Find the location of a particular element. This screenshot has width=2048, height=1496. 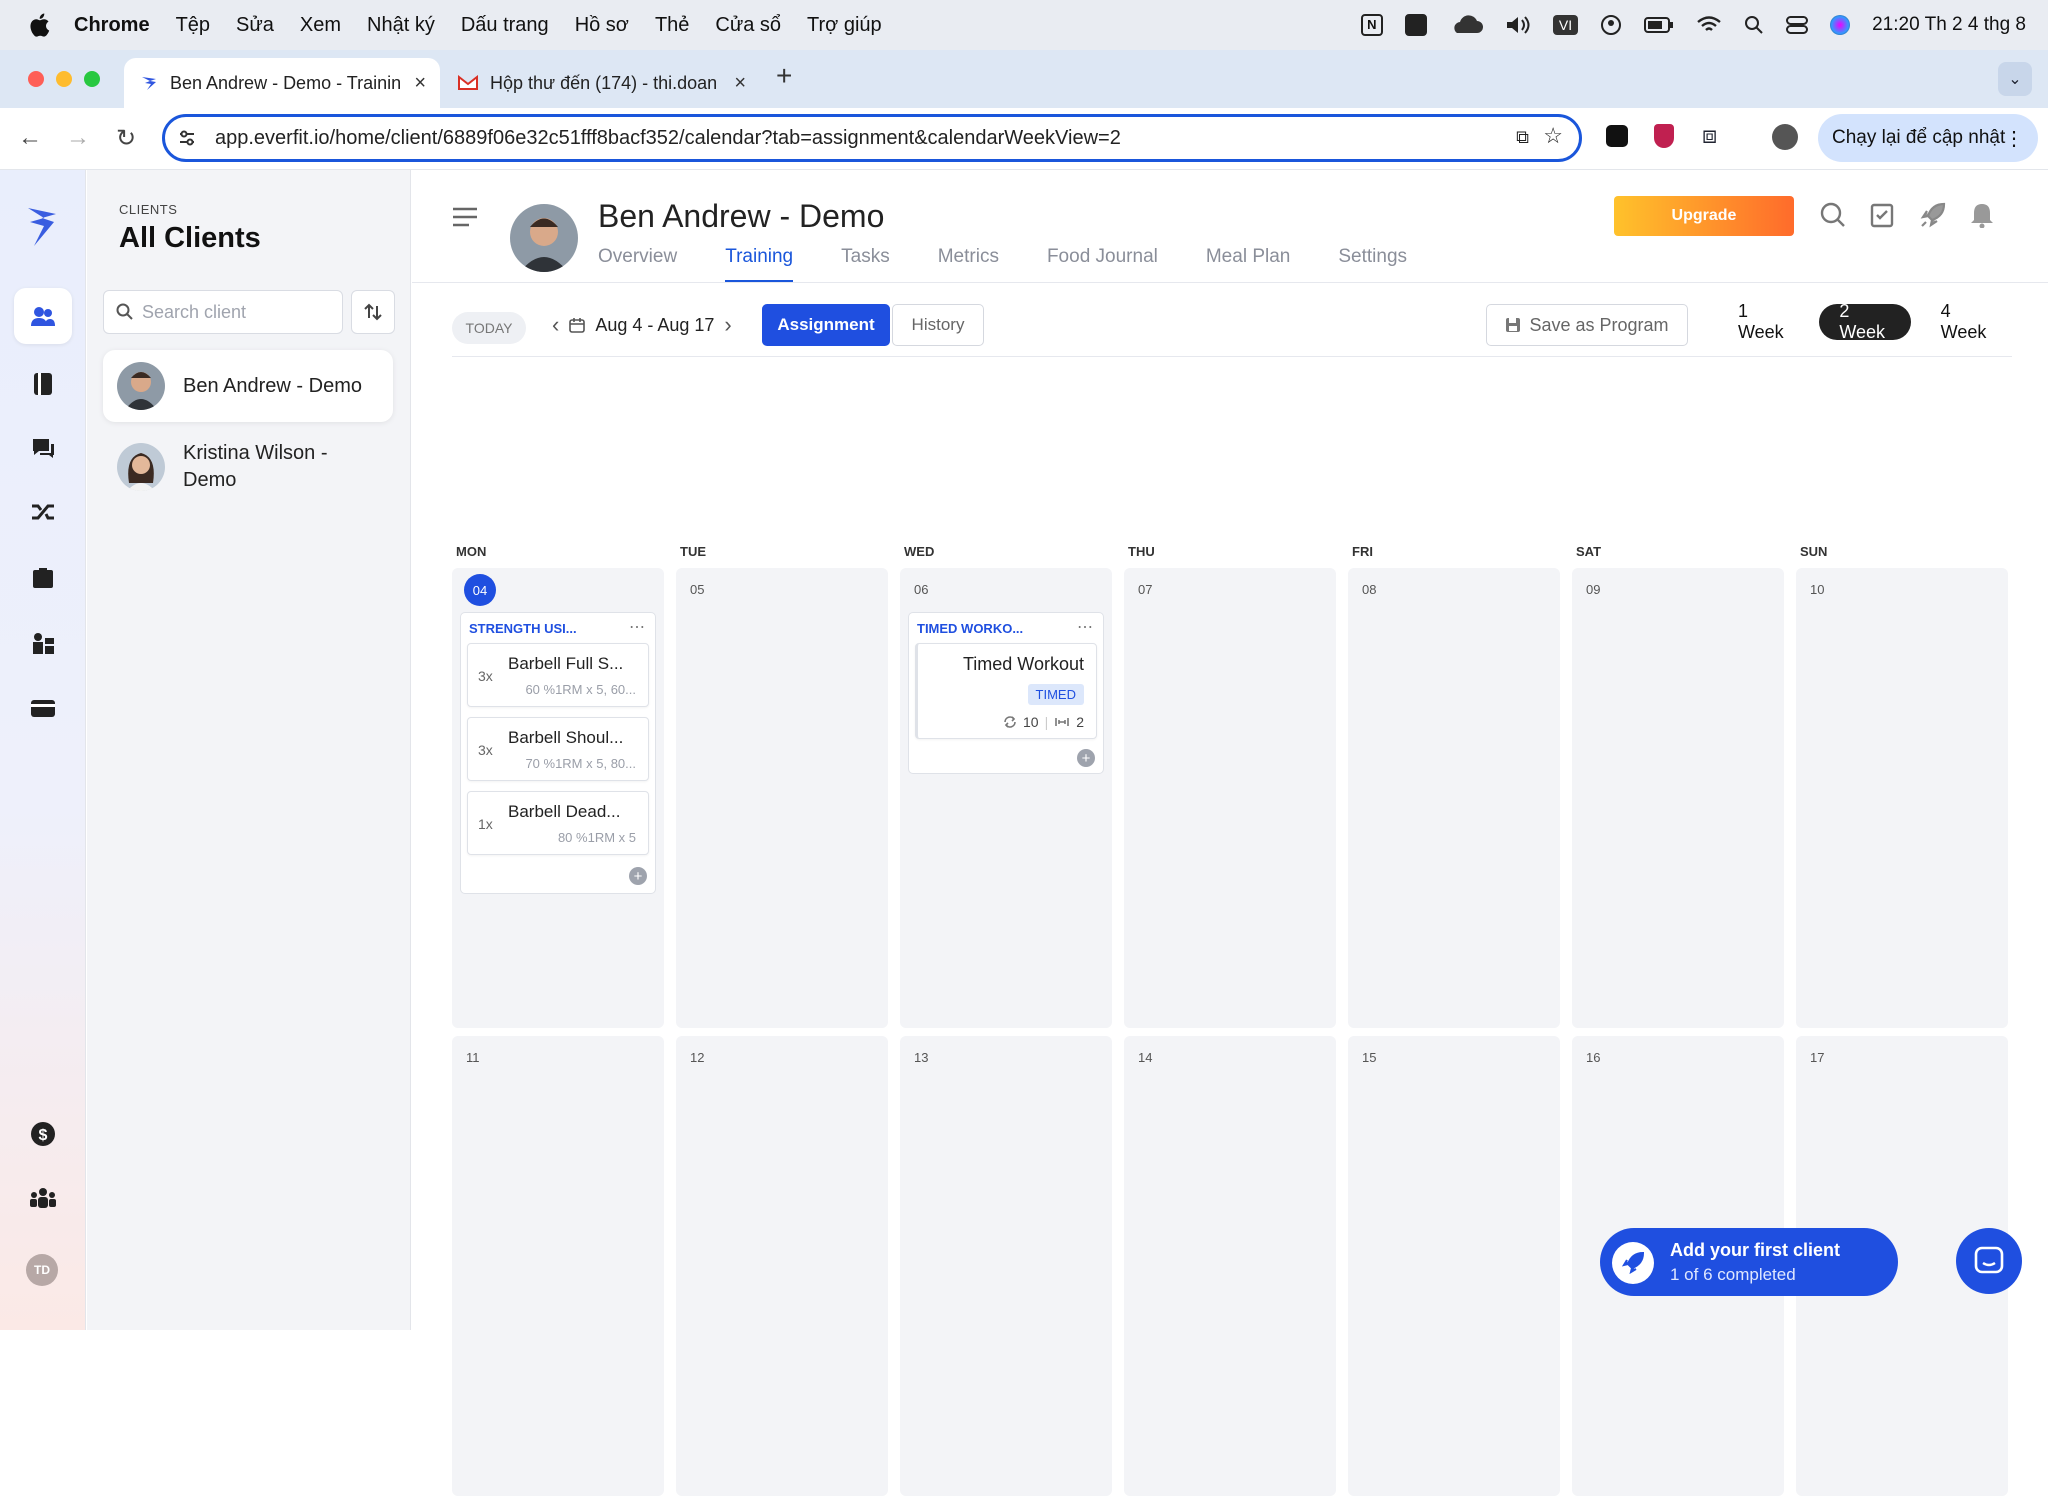

cloud-icon is located at coordinates (1466, 25).